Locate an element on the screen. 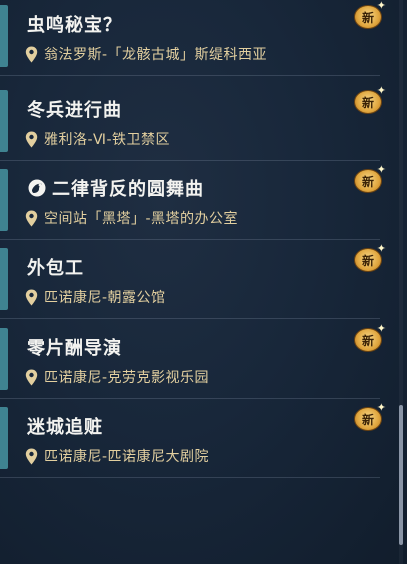 The width and height of the screenshot is (407, 564). quest-title-text: 零片酬导演 is located at coordinates (74, 348).